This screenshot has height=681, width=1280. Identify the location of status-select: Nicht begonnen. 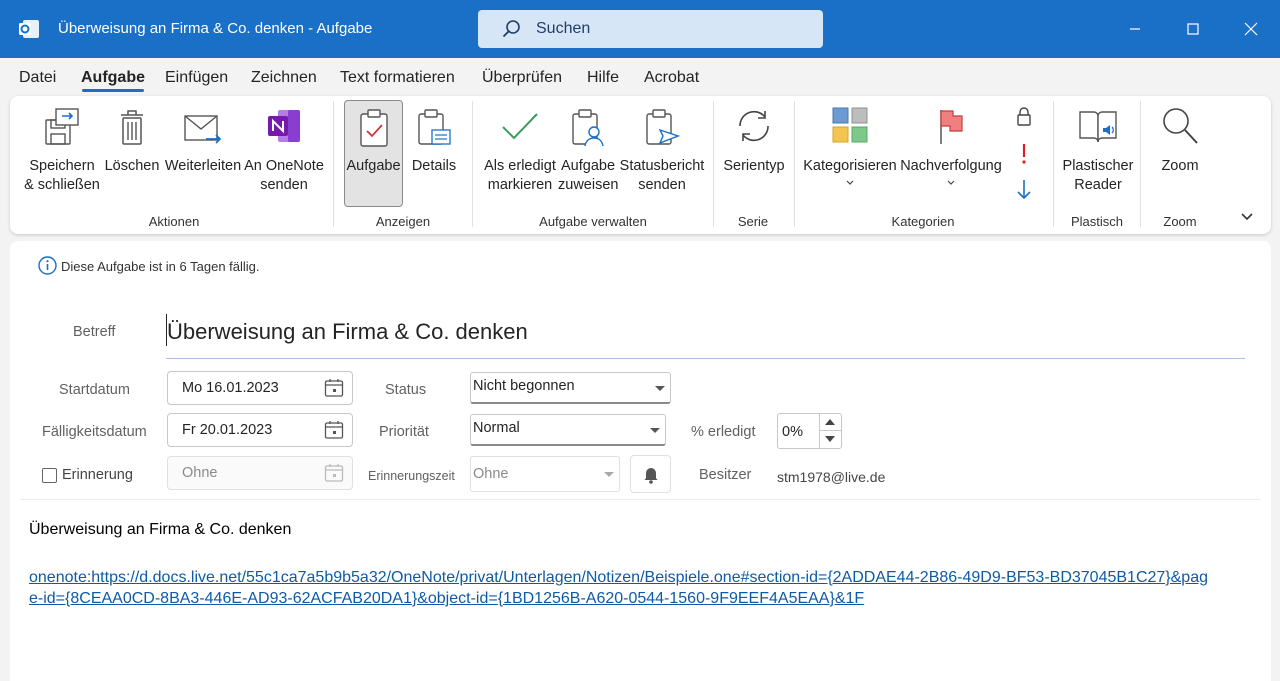
(570, 388).